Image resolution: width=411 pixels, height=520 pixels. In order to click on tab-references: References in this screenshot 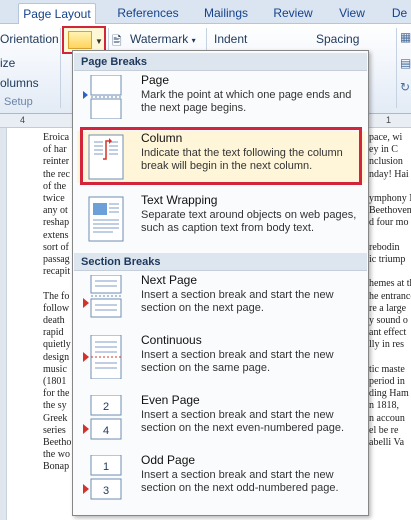, I will do `click(148, 13)`.